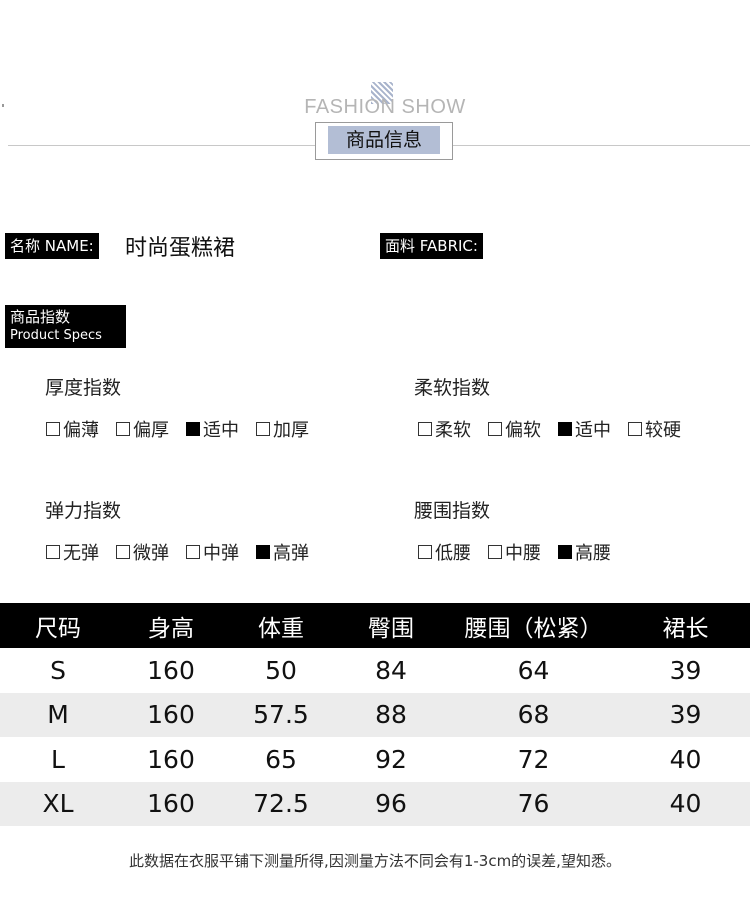 This screenshot has width=750, height=898. I want to click on table-row: M 160 57.5 88 68 39, so click(375, 714).